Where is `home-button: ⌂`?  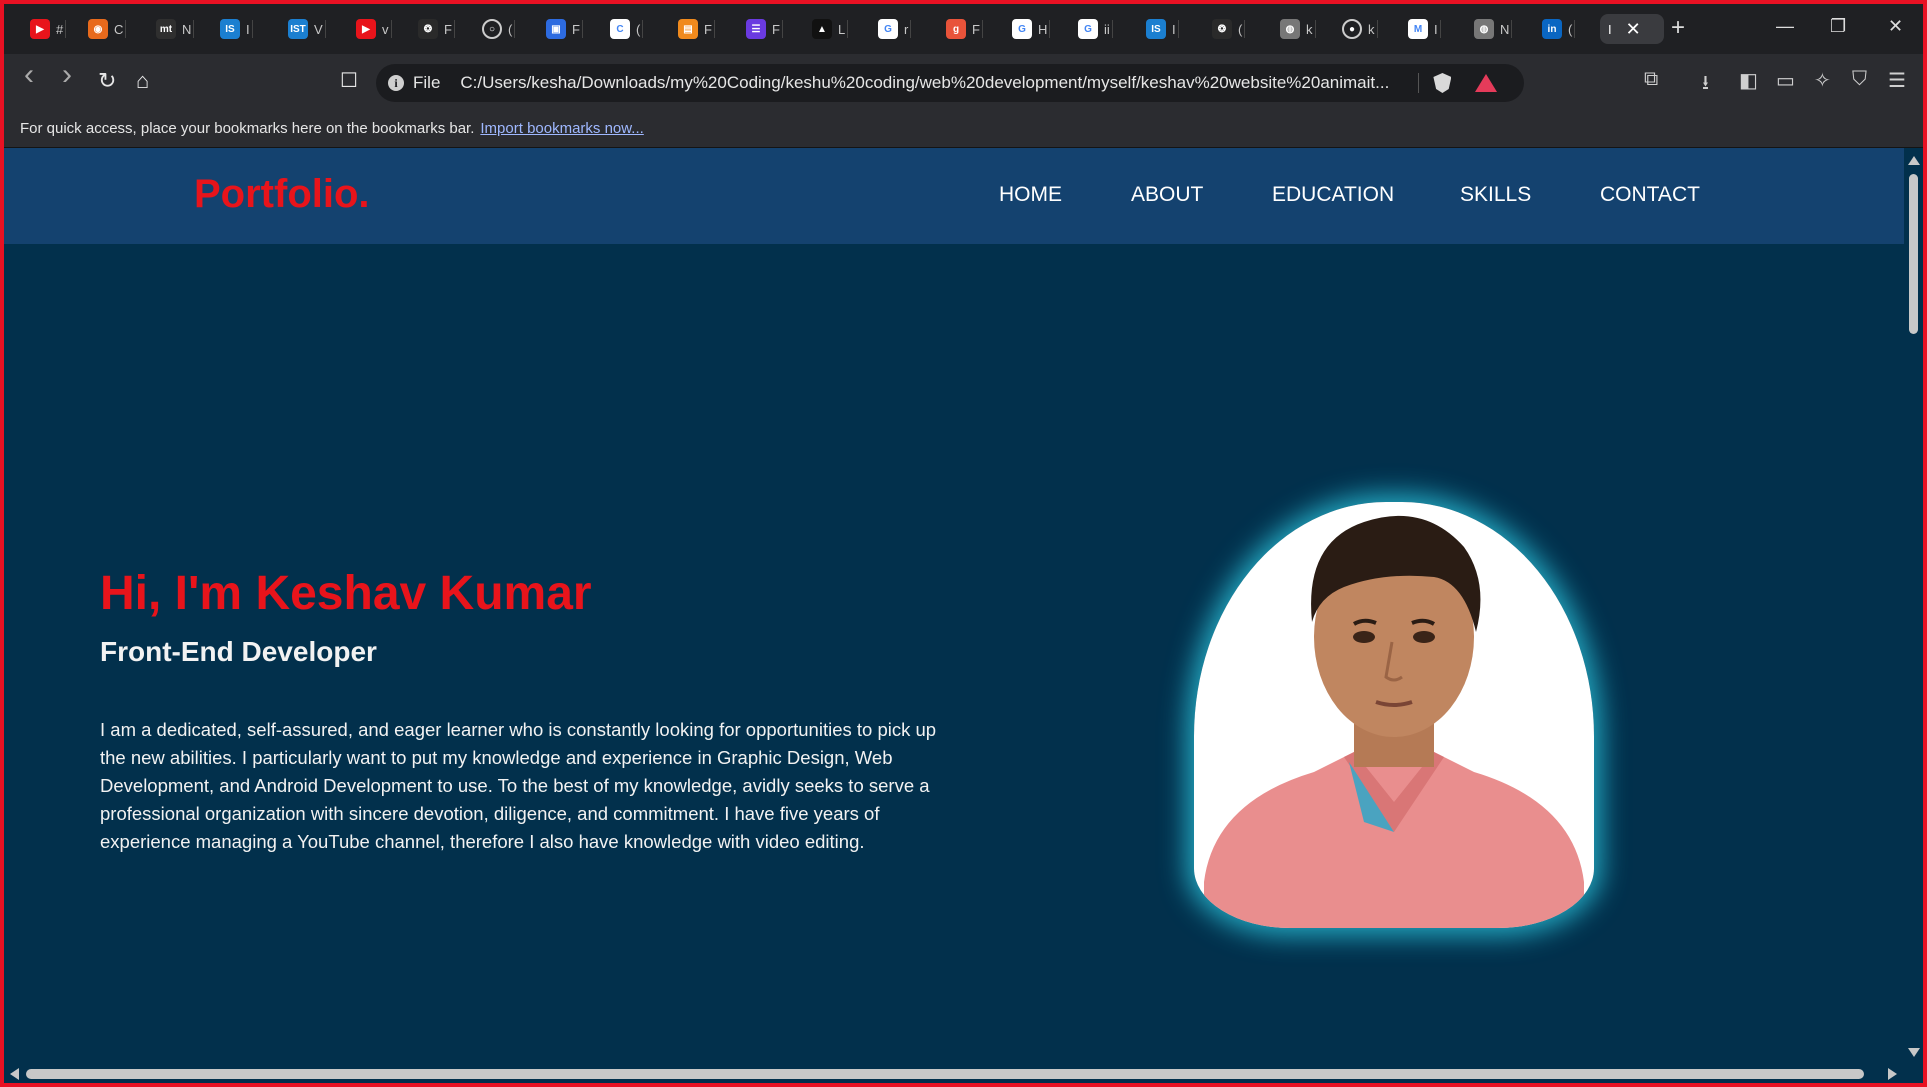
home-button: ⌂ is located at coordinates (142, 81).